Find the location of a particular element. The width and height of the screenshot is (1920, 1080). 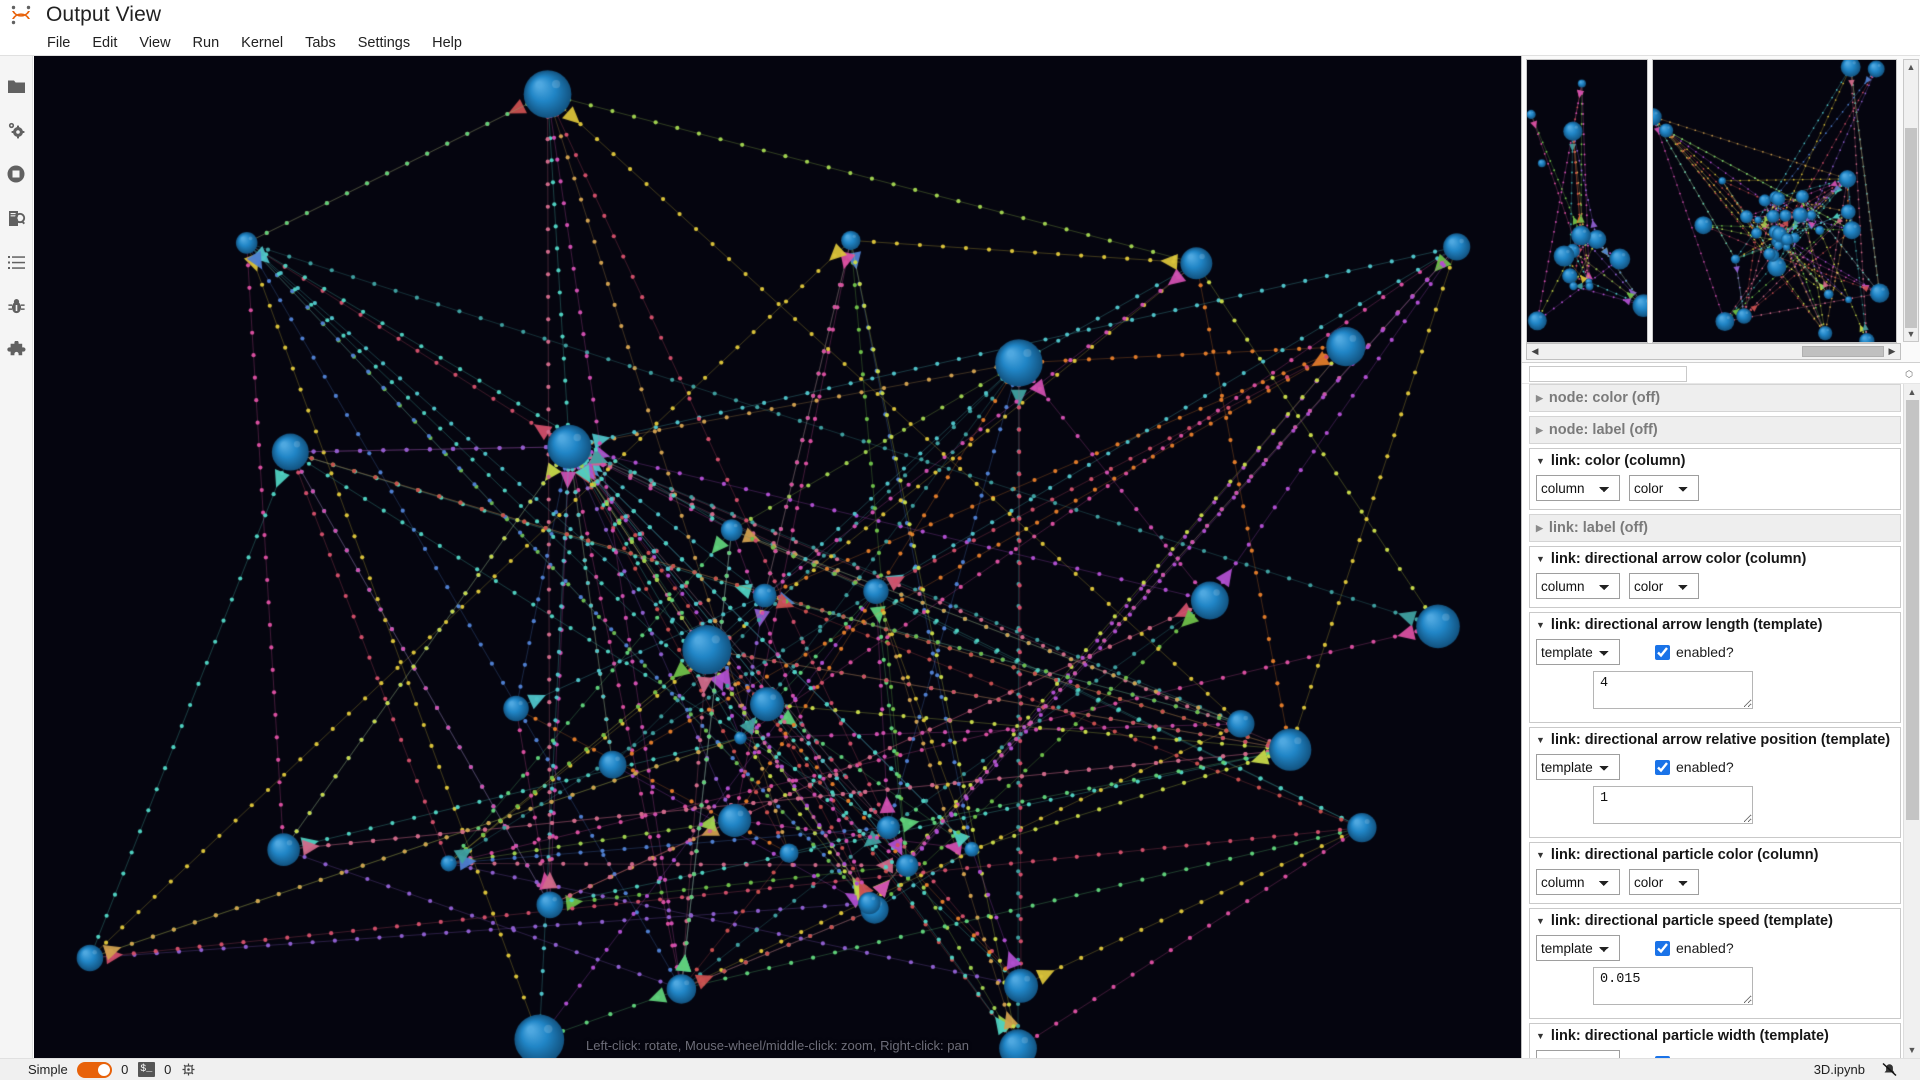

settings-panel-node-color: ▶ node: color (off) is located at coordinates (1715, 398).